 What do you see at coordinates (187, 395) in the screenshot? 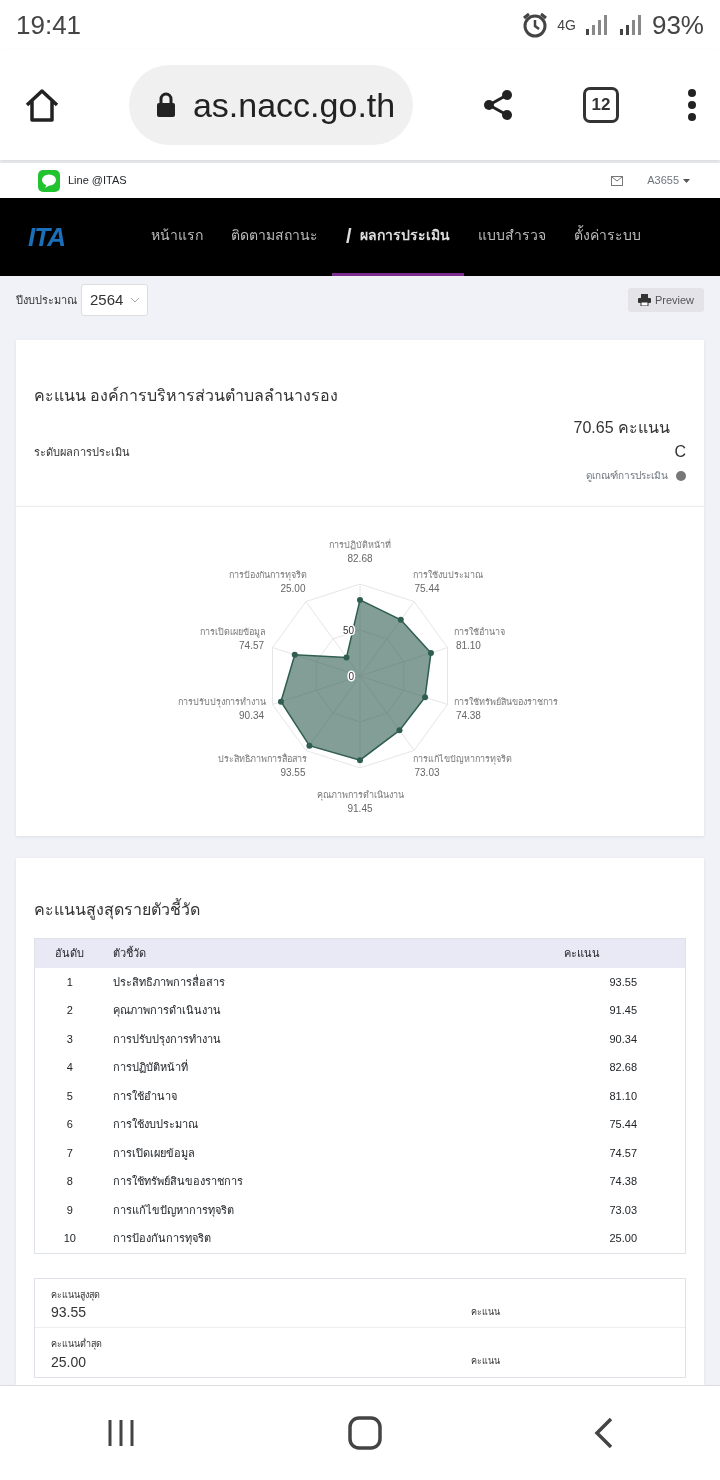
I see `card-title: คะแนน องค์การบริหารส่วนตำบลลำนางรอง` at bounding box center [187, 395].